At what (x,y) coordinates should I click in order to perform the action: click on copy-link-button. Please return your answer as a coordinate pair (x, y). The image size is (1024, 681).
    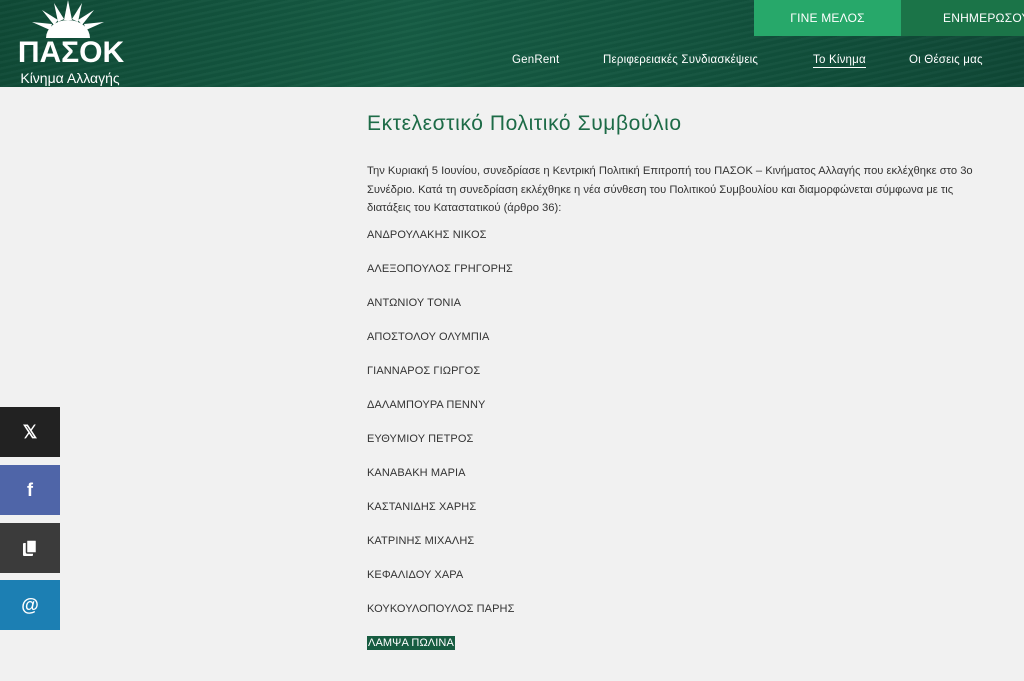
    Looking at the image, I should click on (30, 548).